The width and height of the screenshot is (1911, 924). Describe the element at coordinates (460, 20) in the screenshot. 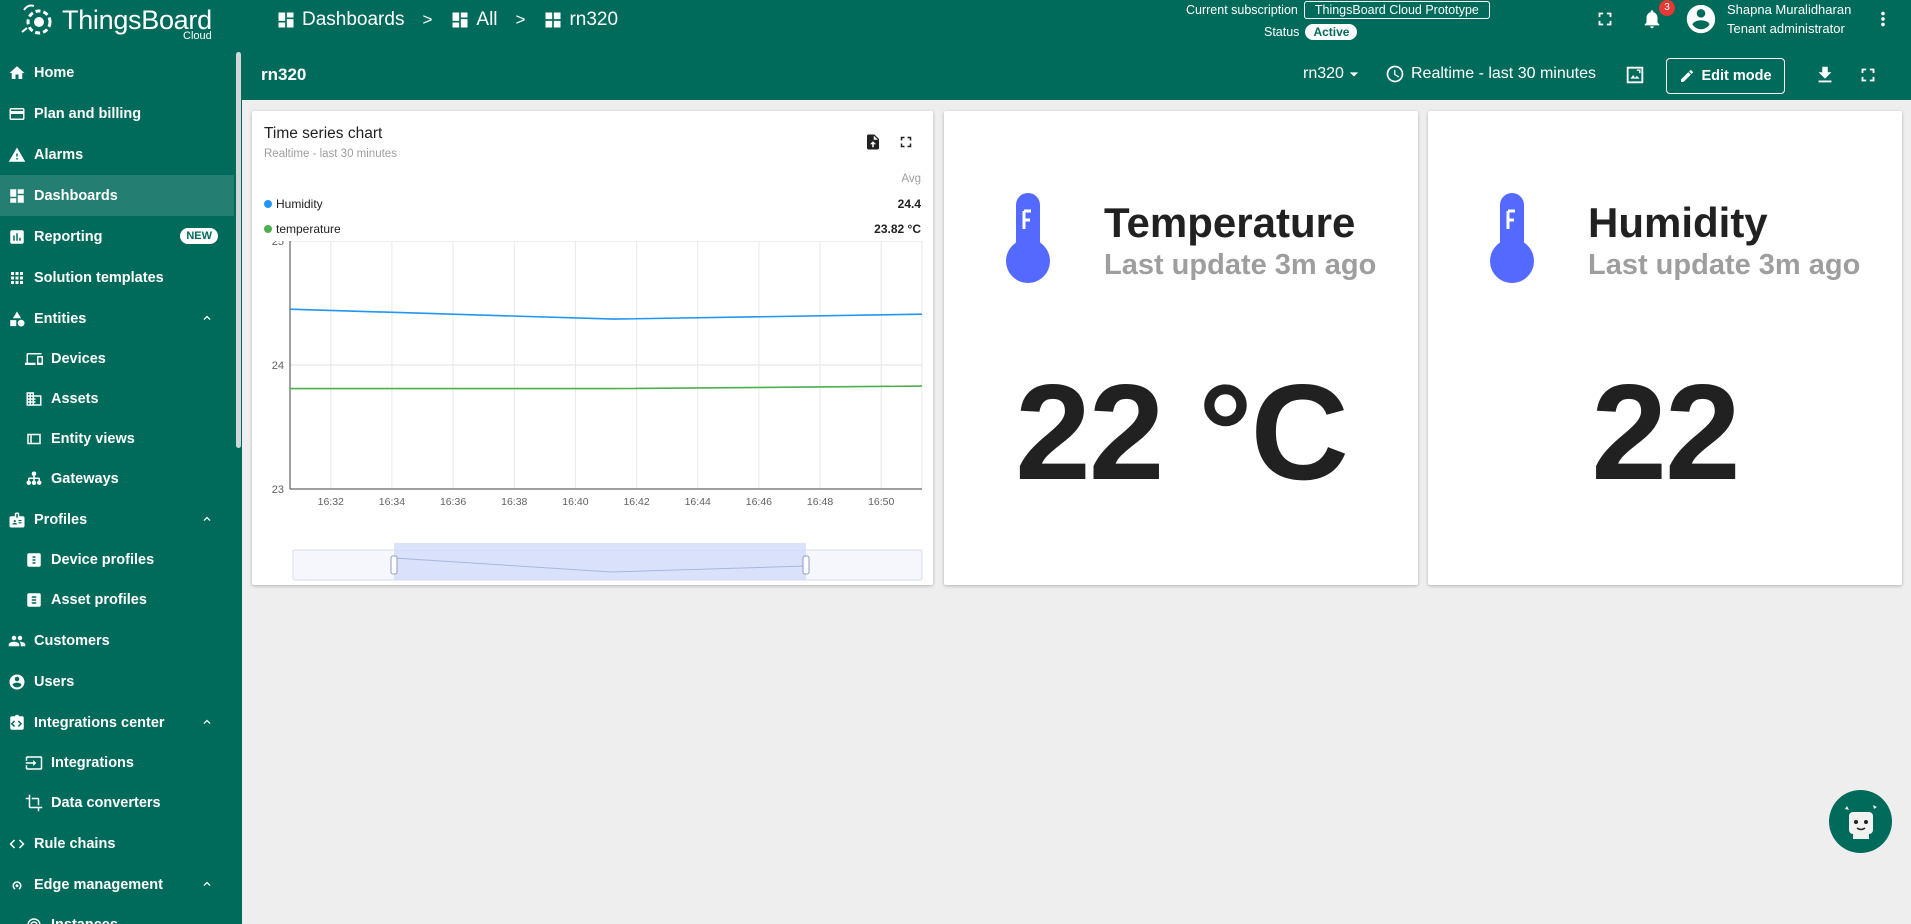

I see `dashboard-group-icon` at that location.